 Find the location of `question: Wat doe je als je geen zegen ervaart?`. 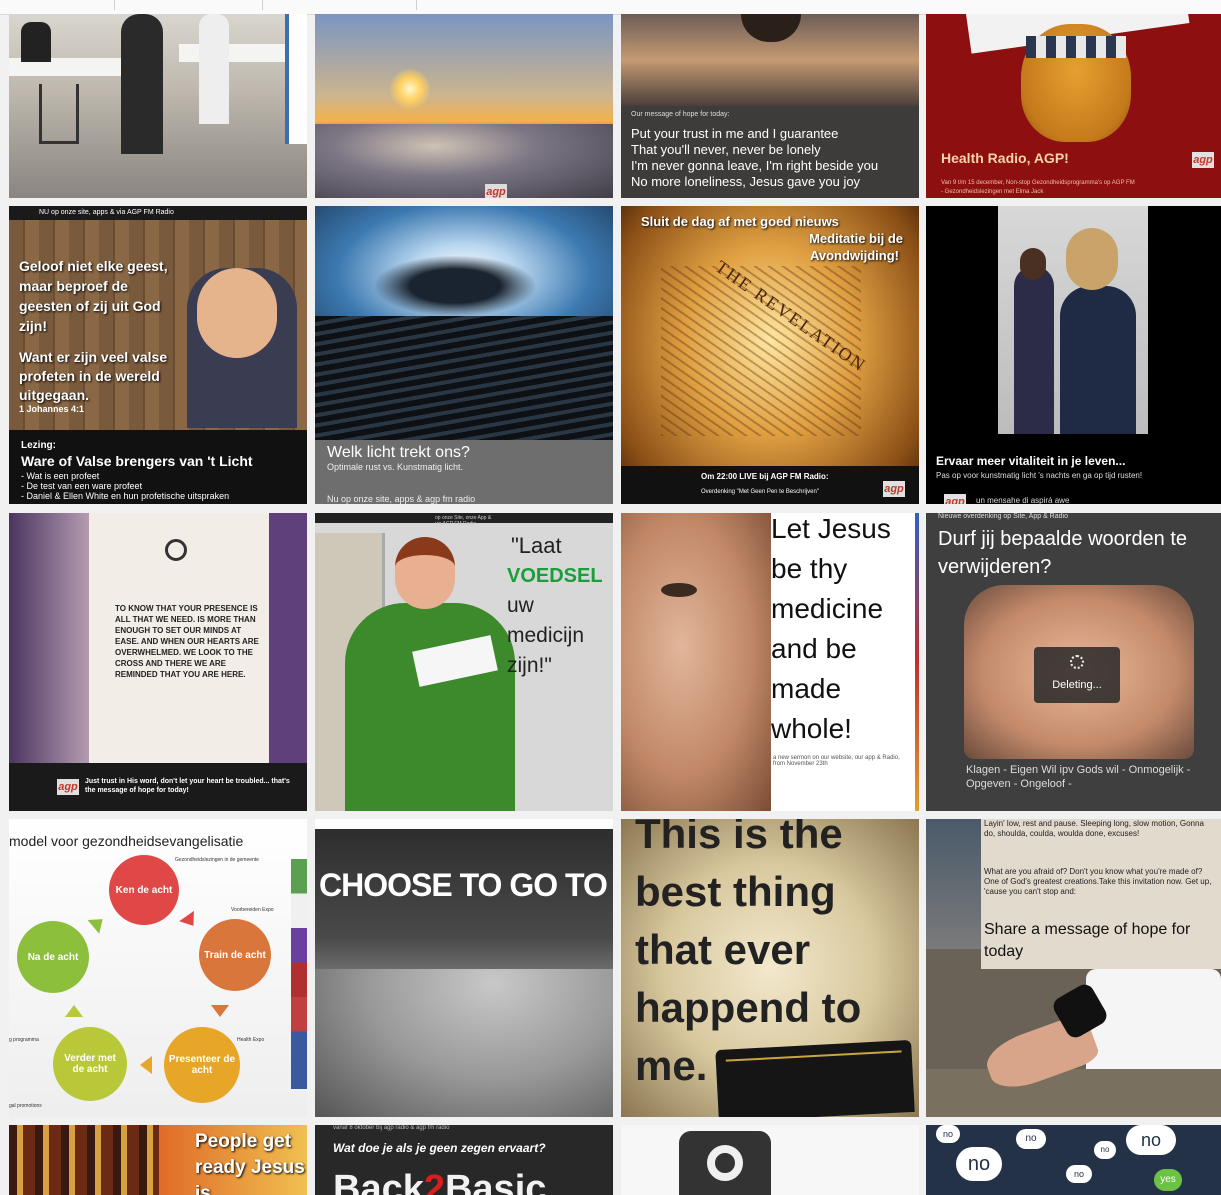

question: Wat doe je als je geen zegen ervaart? is located at coordinates (439, 1148).